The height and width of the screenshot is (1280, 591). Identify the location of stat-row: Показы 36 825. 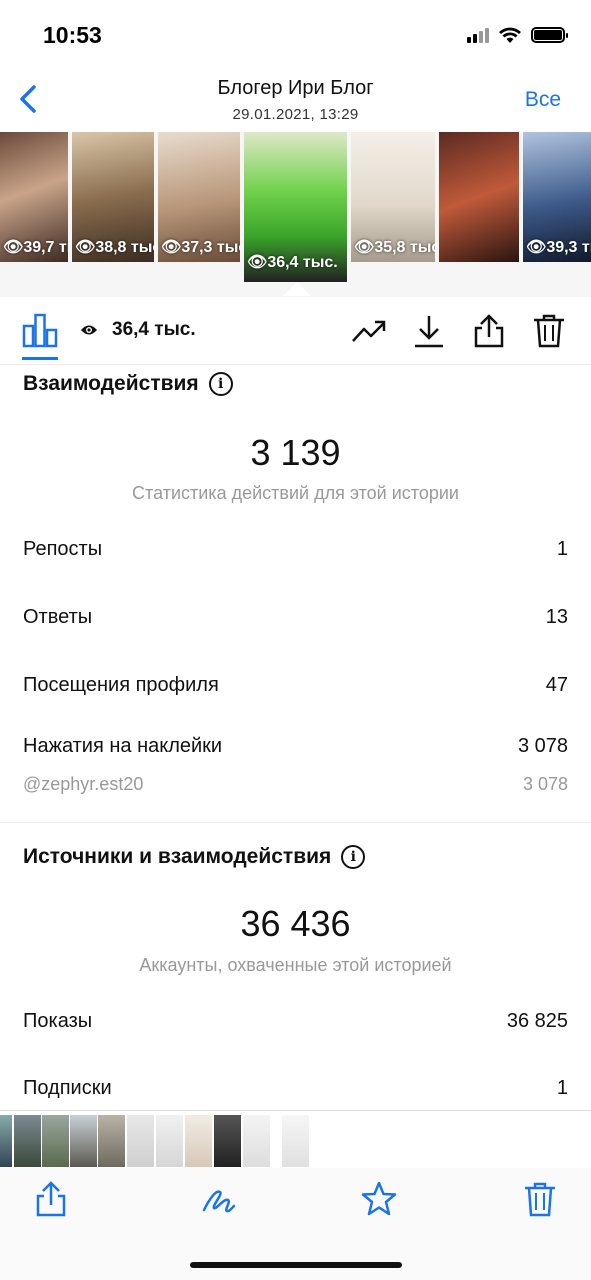
(295, 1021).